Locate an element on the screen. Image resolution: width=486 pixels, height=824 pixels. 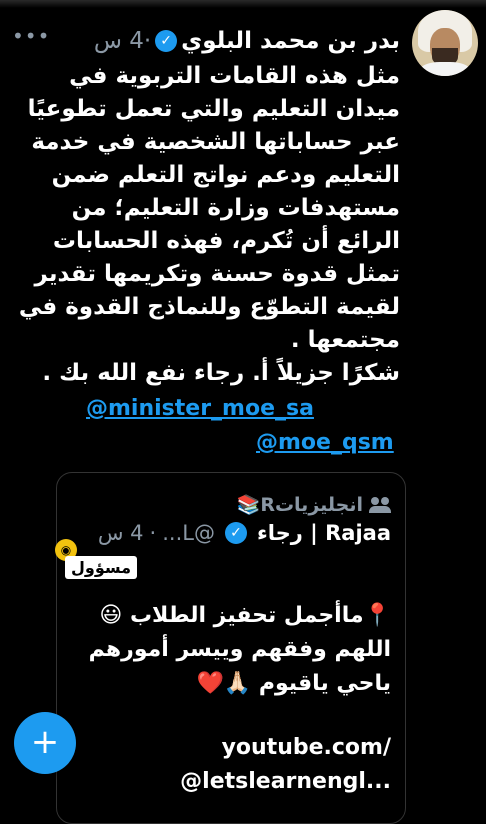
quoted-line: ياحي ياقيوم 🙏🏻❤️ is located at coordinates (293, 683).